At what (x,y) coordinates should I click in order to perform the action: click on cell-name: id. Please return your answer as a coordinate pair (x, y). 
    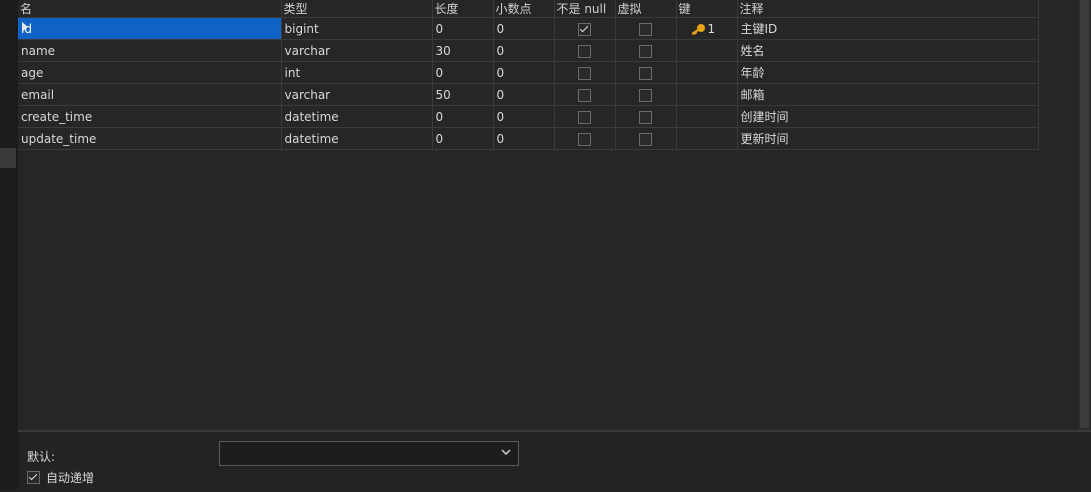
    Looking at the image, I should click on (150, 28).